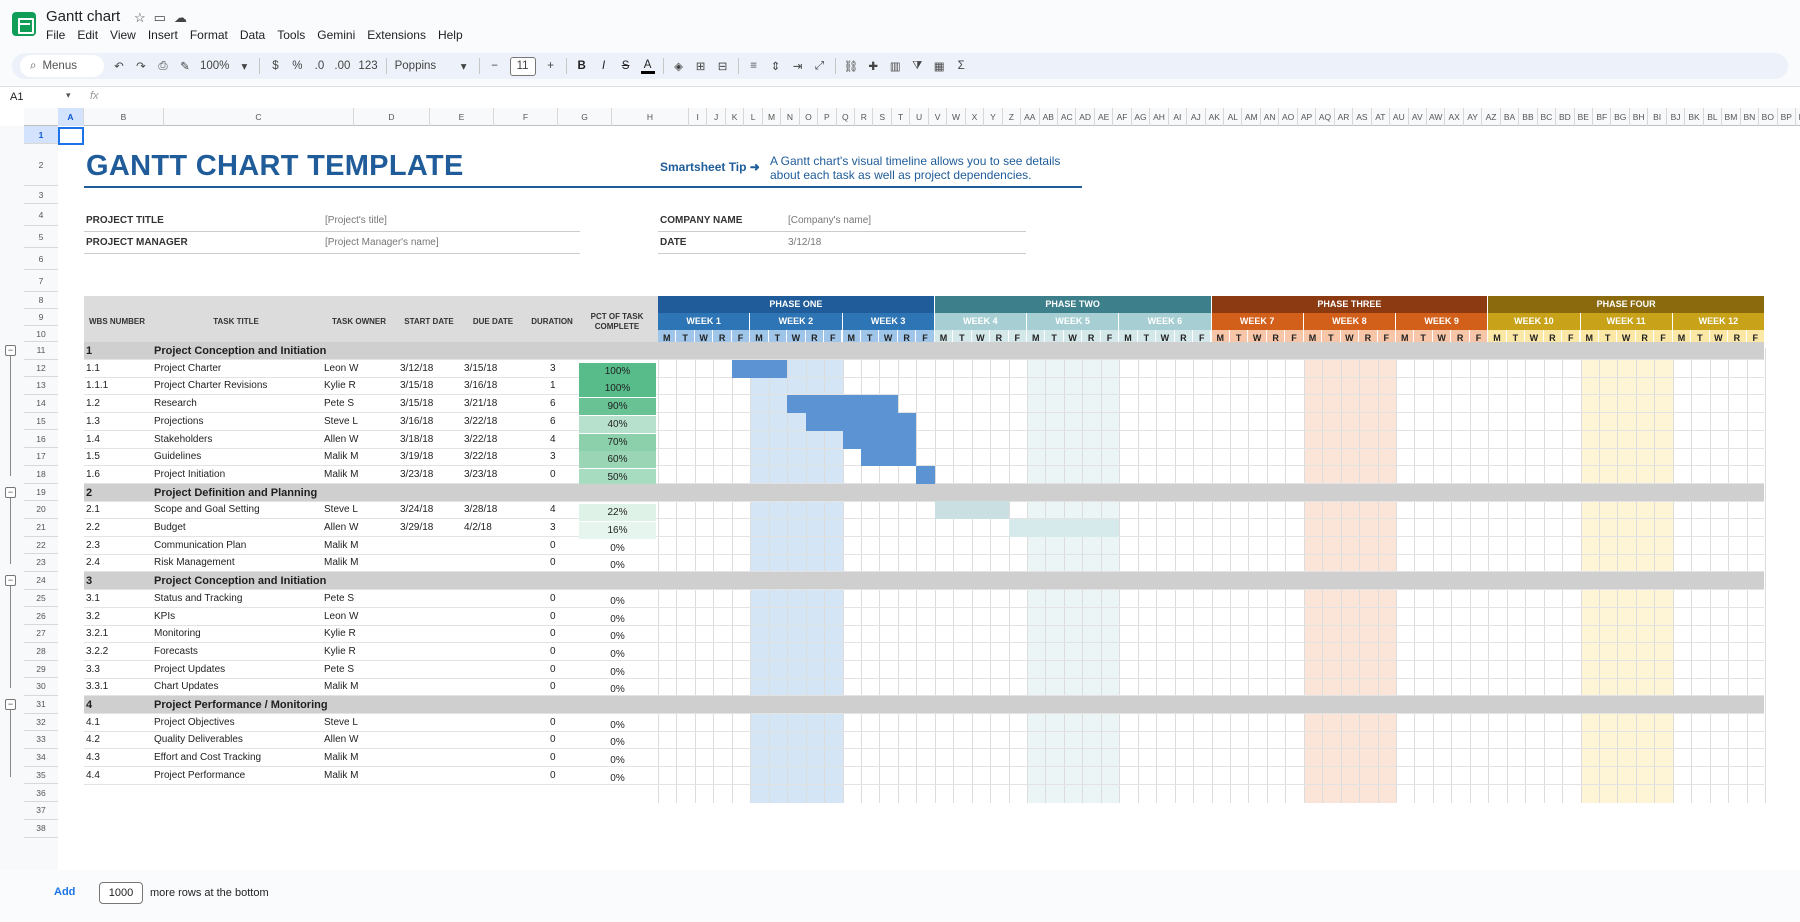 The height and width of the screenshot is (922, 1800). I want to click on column-header-ah: AH, so click(1159, 117).